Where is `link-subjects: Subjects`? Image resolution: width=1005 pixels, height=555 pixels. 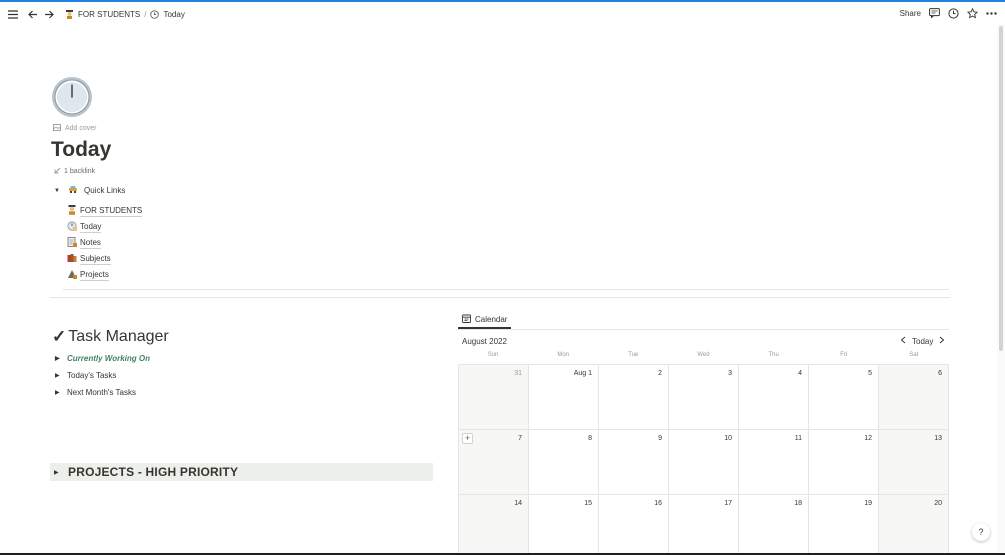 link-subjects: Subjects is located at coordinates (89, 259).